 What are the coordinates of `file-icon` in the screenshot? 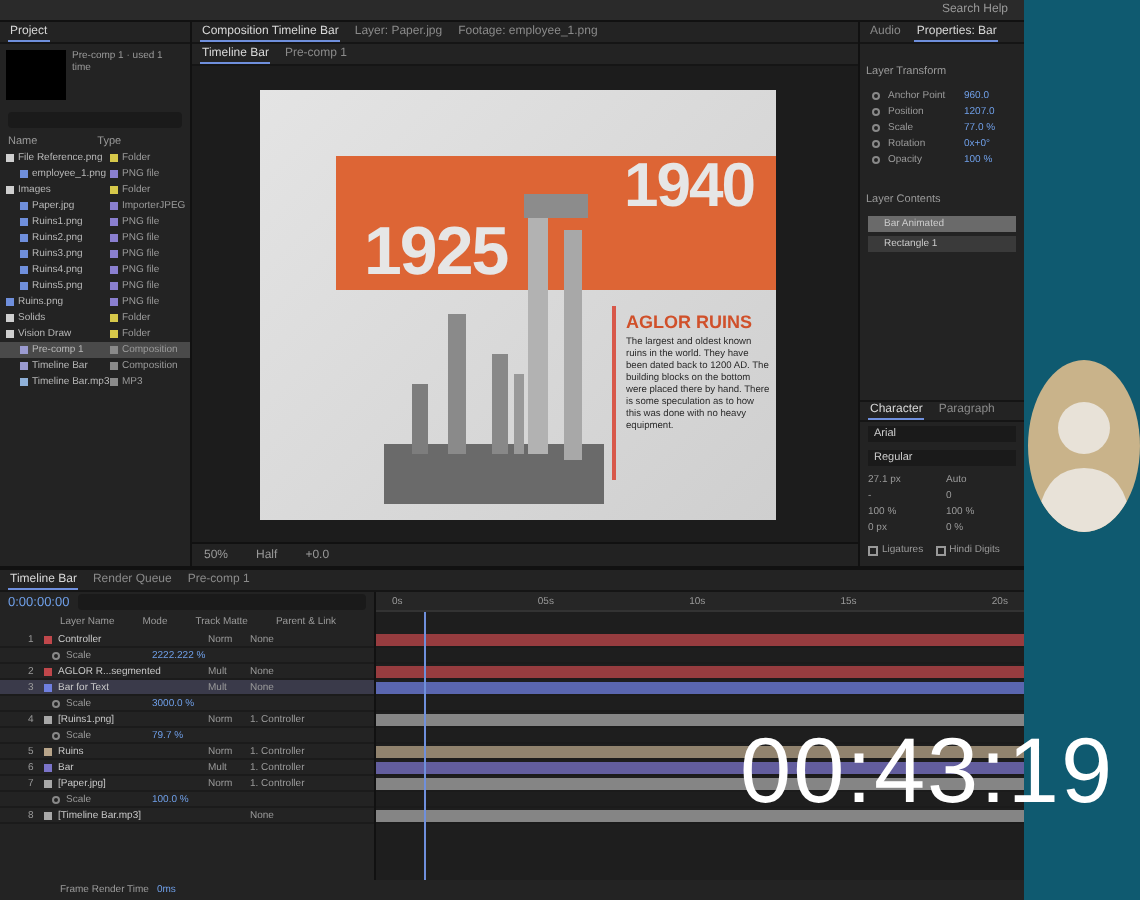 It's located at (24, 174).